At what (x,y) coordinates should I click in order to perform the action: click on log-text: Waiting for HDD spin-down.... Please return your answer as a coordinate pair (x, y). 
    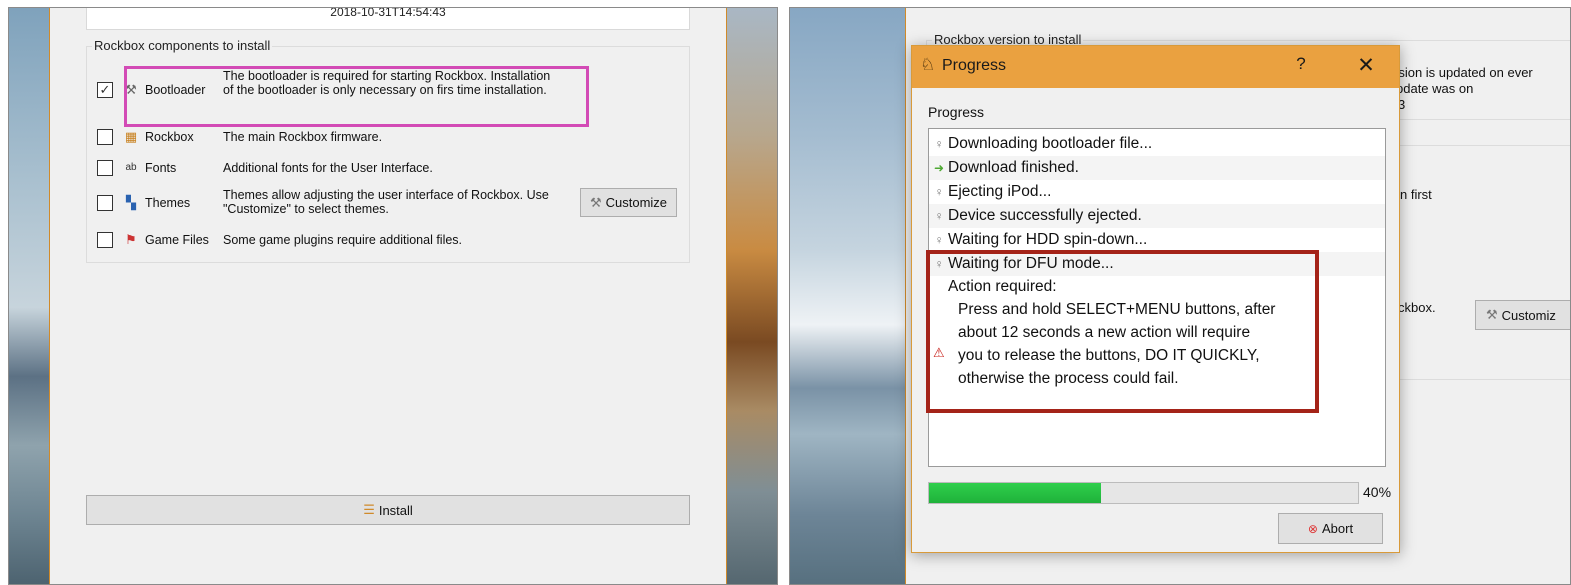
    Looking at the image, I should click on (1048, 239).